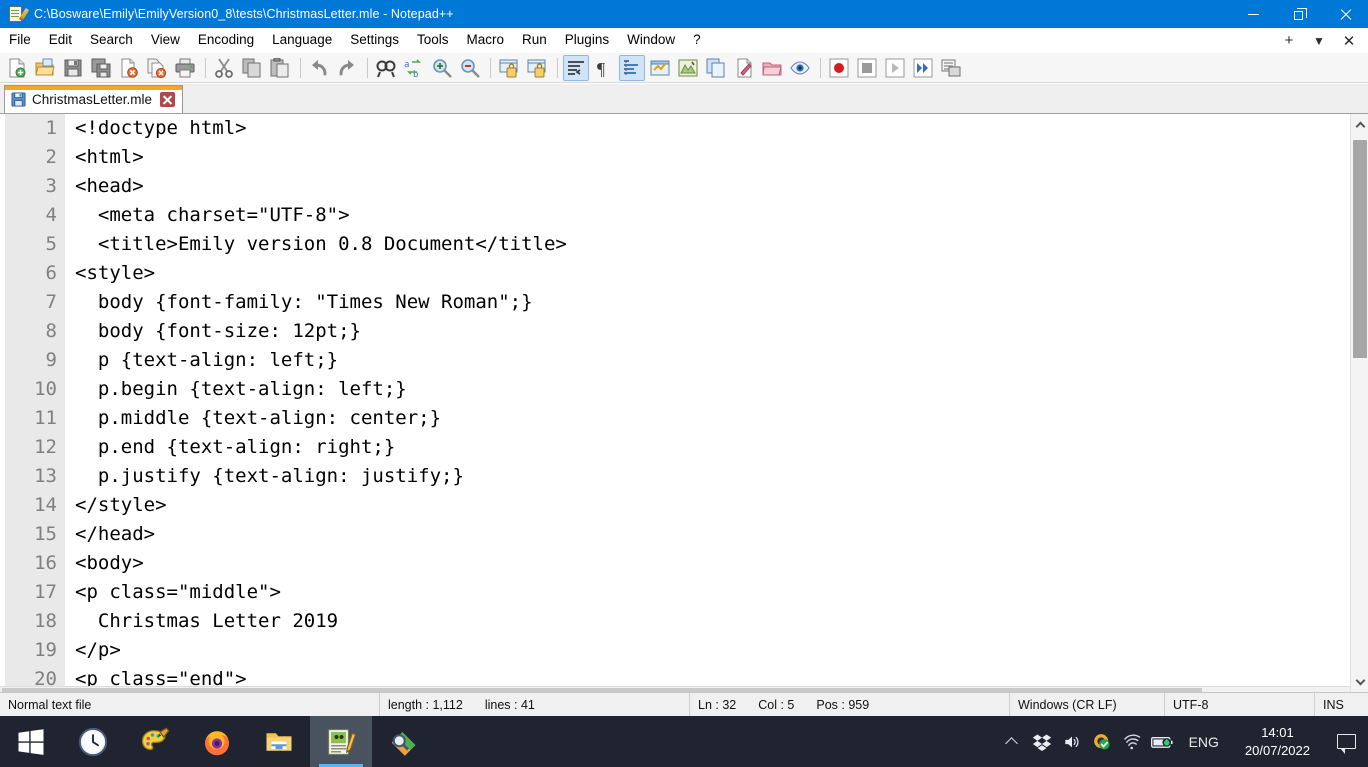  I want to click on close-file-button, so click(129, 68).